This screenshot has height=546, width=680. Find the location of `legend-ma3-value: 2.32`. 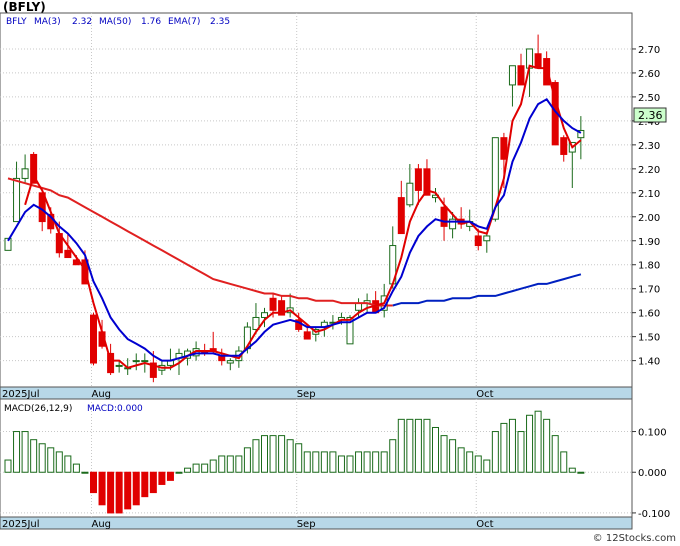

legend-ma3-value: 2.32 is located at coordinates (82, 22).